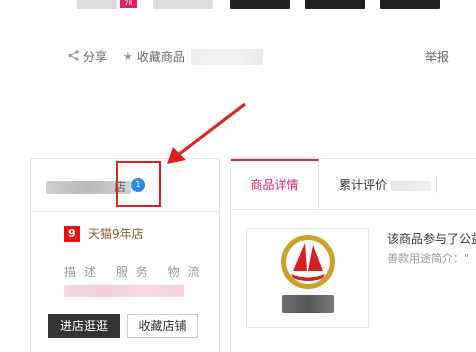  I want to click on charity-promo-title: 该商品参与了公益, so click(431, 239).